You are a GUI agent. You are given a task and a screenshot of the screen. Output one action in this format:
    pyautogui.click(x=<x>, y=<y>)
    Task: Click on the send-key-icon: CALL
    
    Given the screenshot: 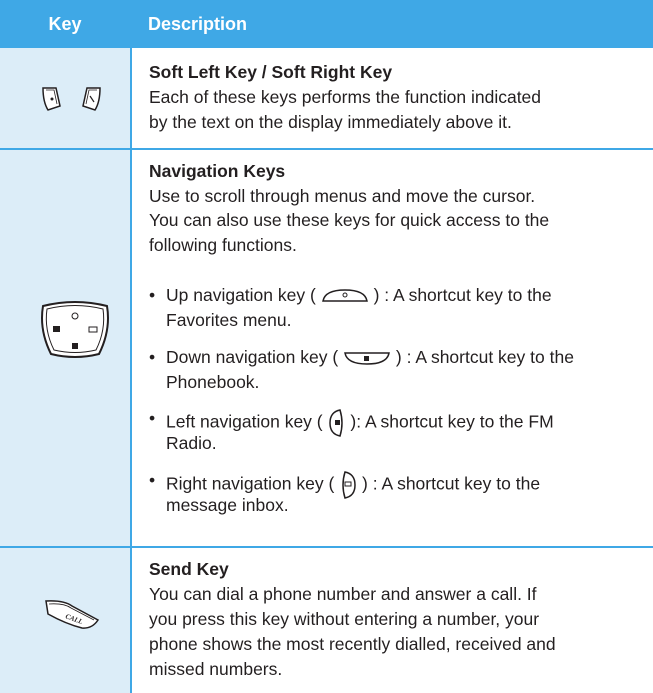 What is the action you would take?
    pyautogui.click(x=72, y=614)
    